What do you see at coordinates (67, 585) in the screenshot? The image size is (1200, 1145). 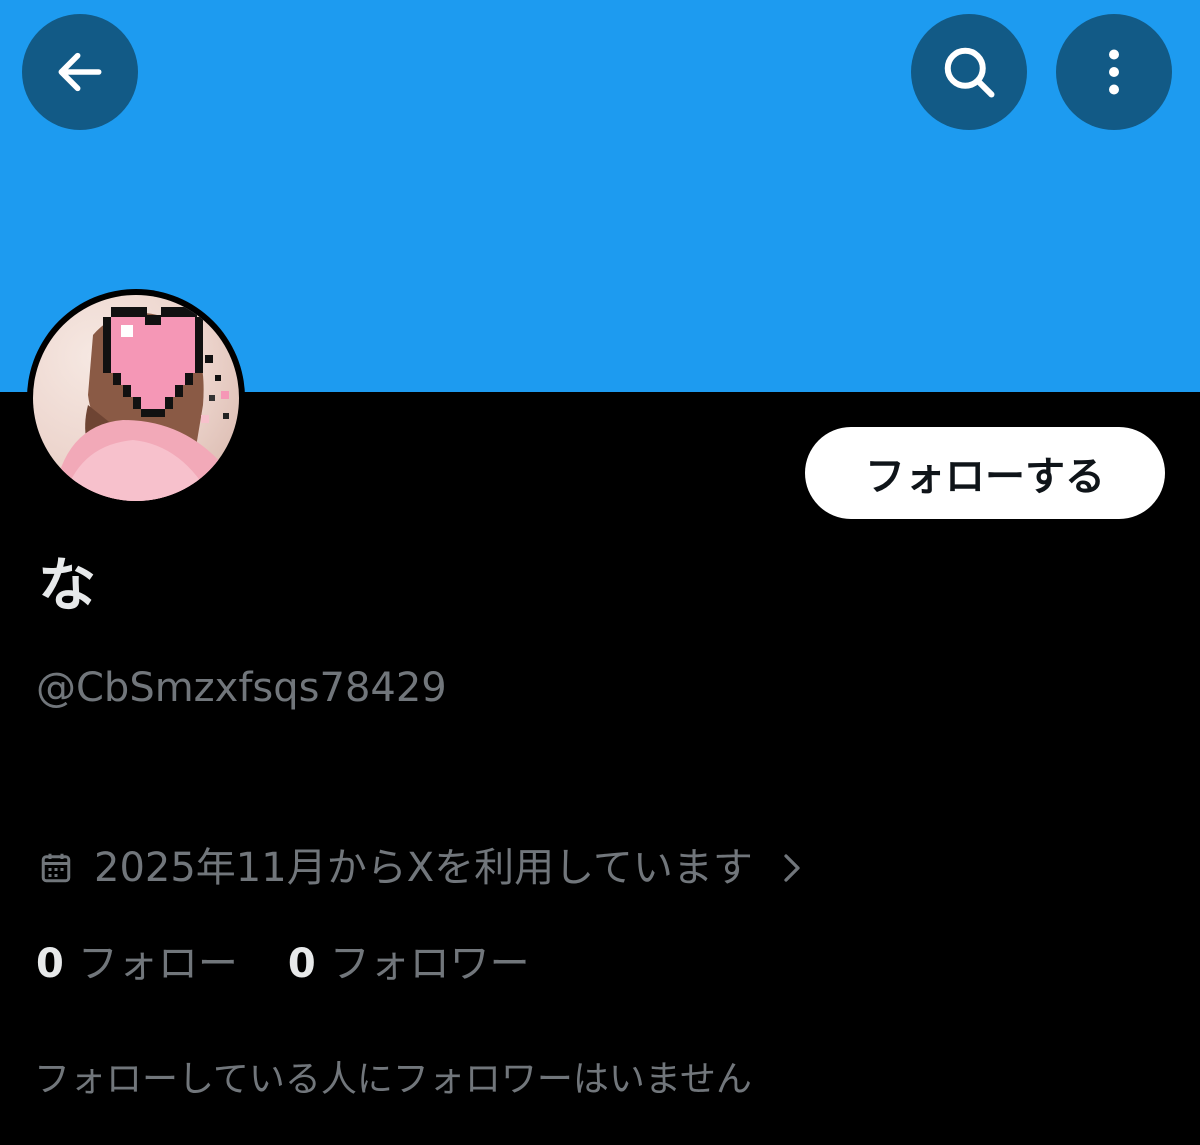 I see `display-name: な` at bounding box center [67, 585].